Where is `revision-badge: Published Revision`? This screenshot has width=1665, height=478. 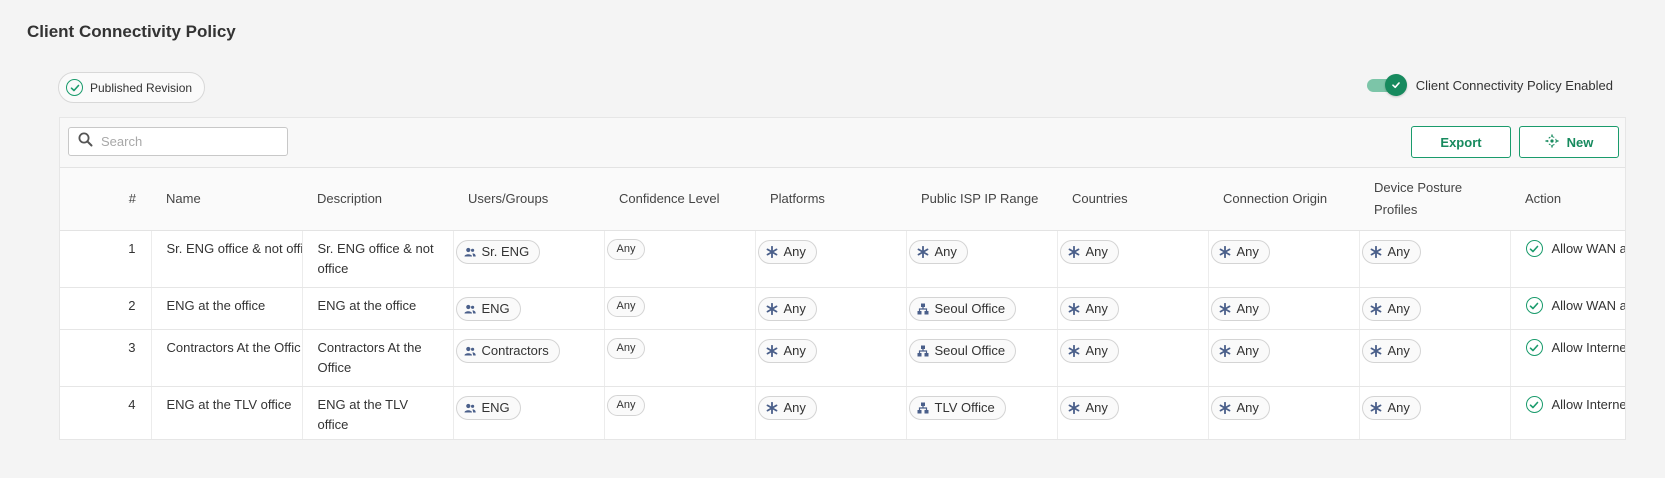
revision-badge: Published Revision is located at coordinates (132, 87).